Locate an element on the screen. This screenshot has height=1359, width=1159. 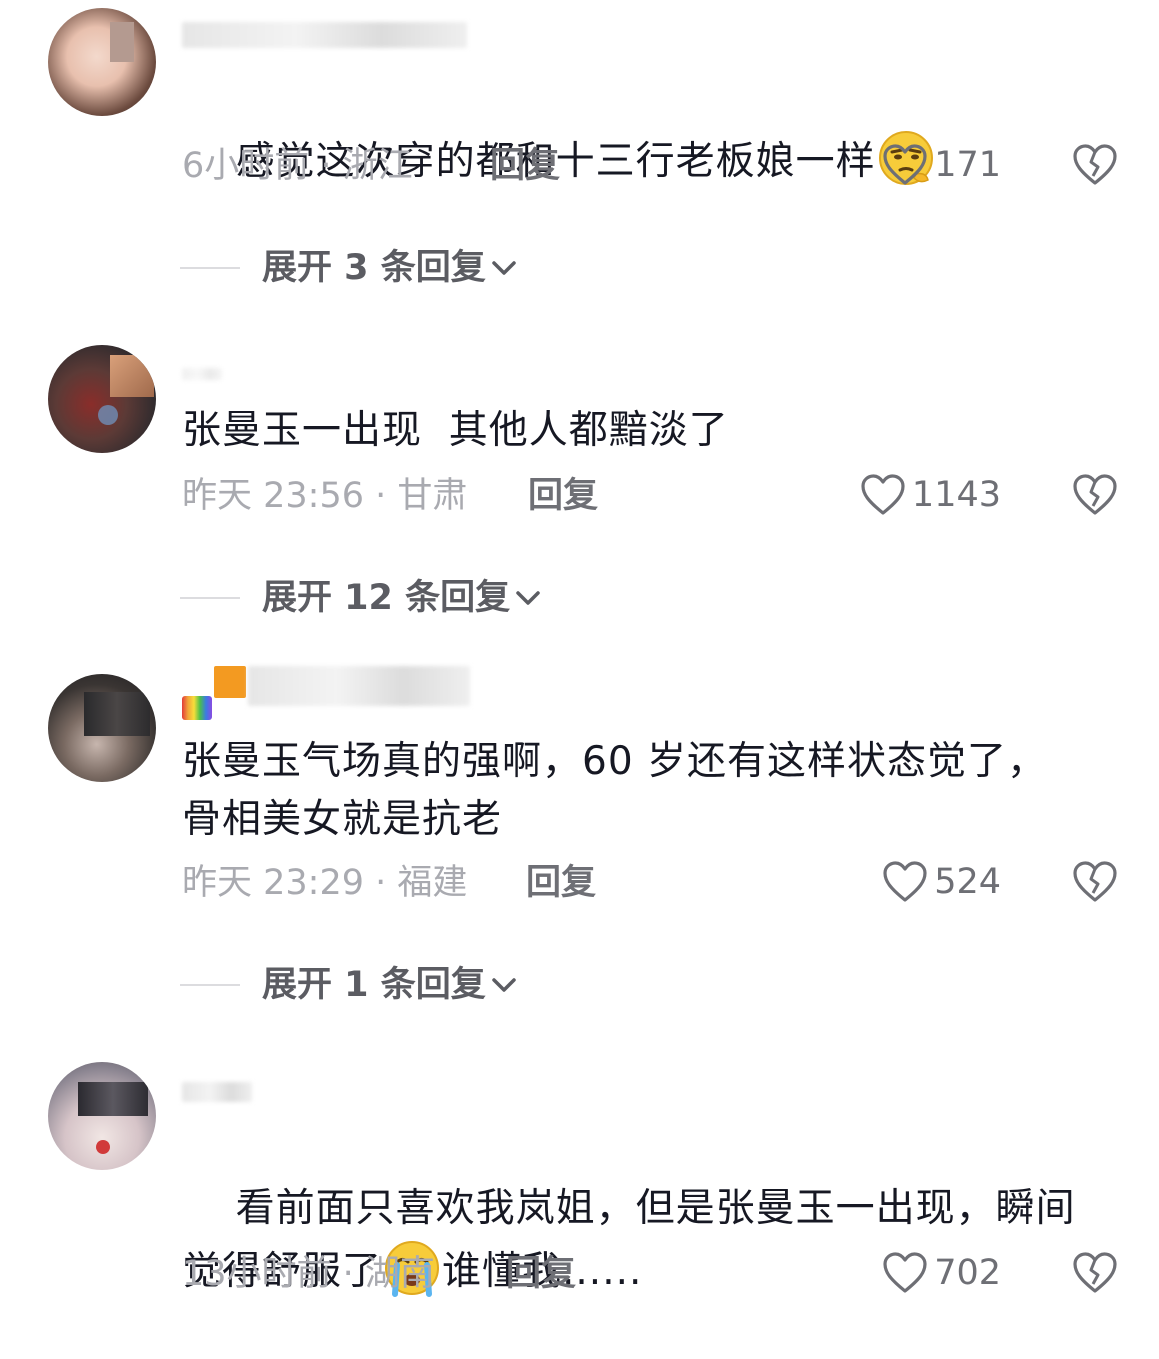
like-count: 702 is located at coordinates (967, 1273).